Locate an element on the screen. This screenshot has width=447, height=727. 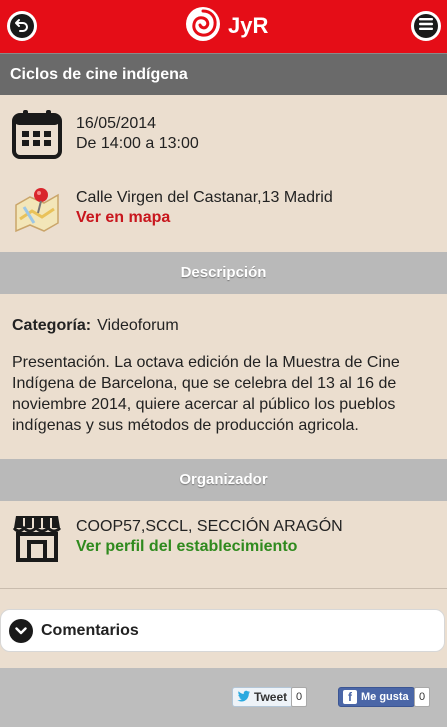
comments-label: Comentarios is located at coordinates (90, 630).